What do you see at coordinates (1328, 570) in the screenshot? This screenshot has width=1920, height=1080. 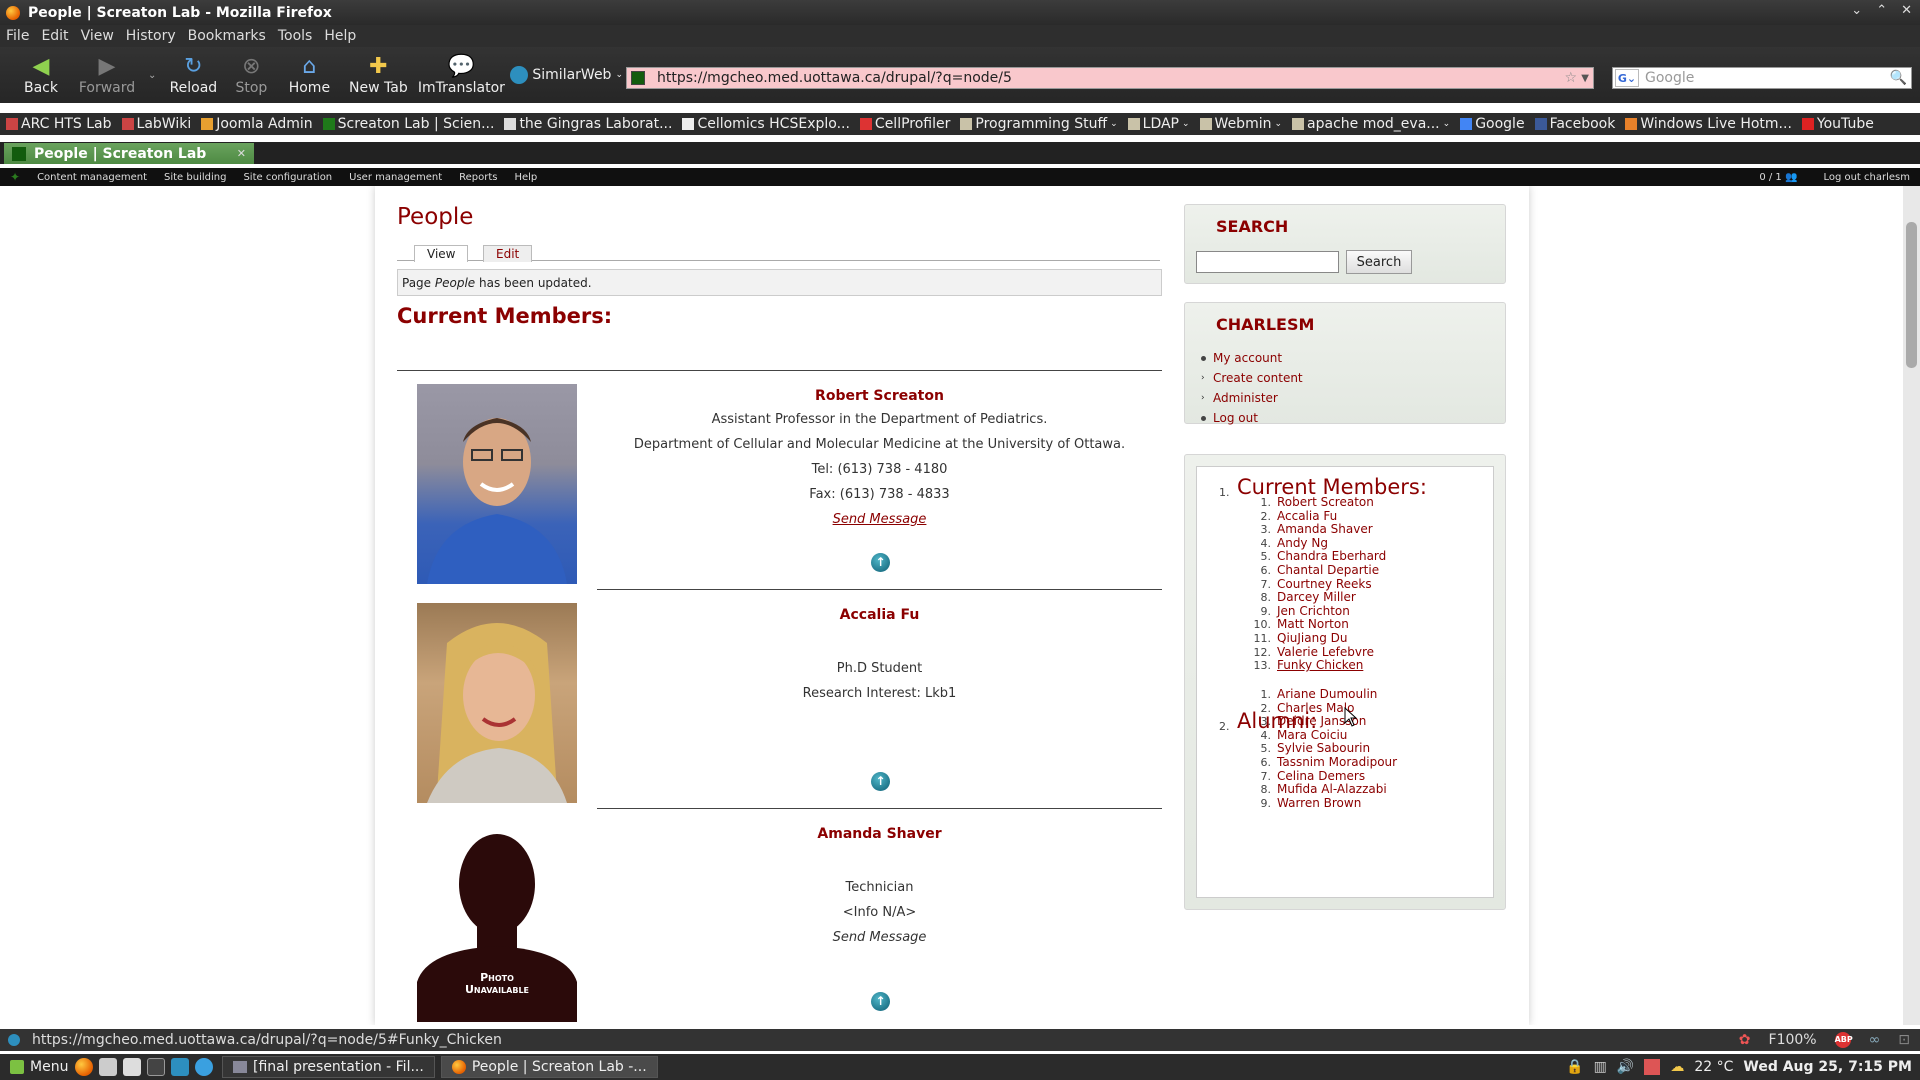 I see `toc-member-link: Chantal Departie` at bounding box center [1328, 570].